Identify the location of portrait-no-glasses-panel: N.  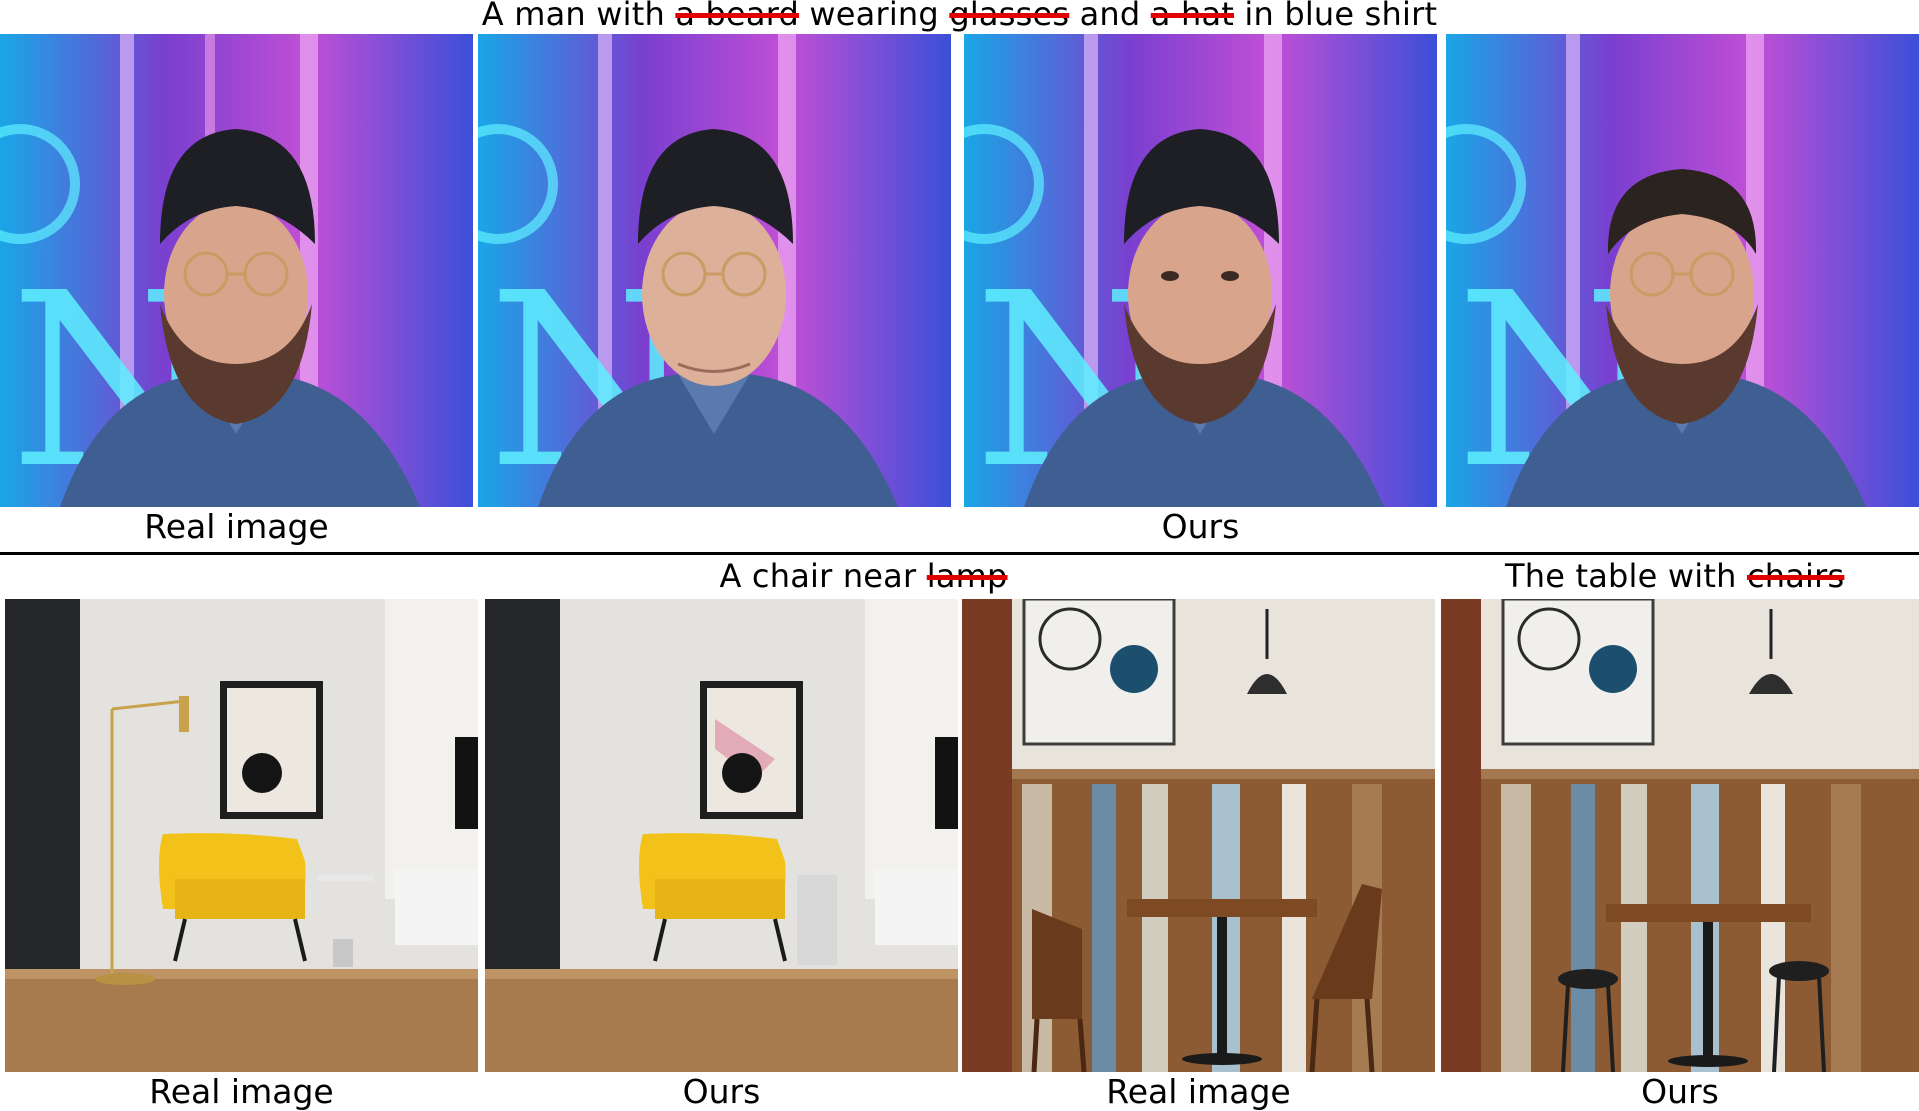
(1200, 270).